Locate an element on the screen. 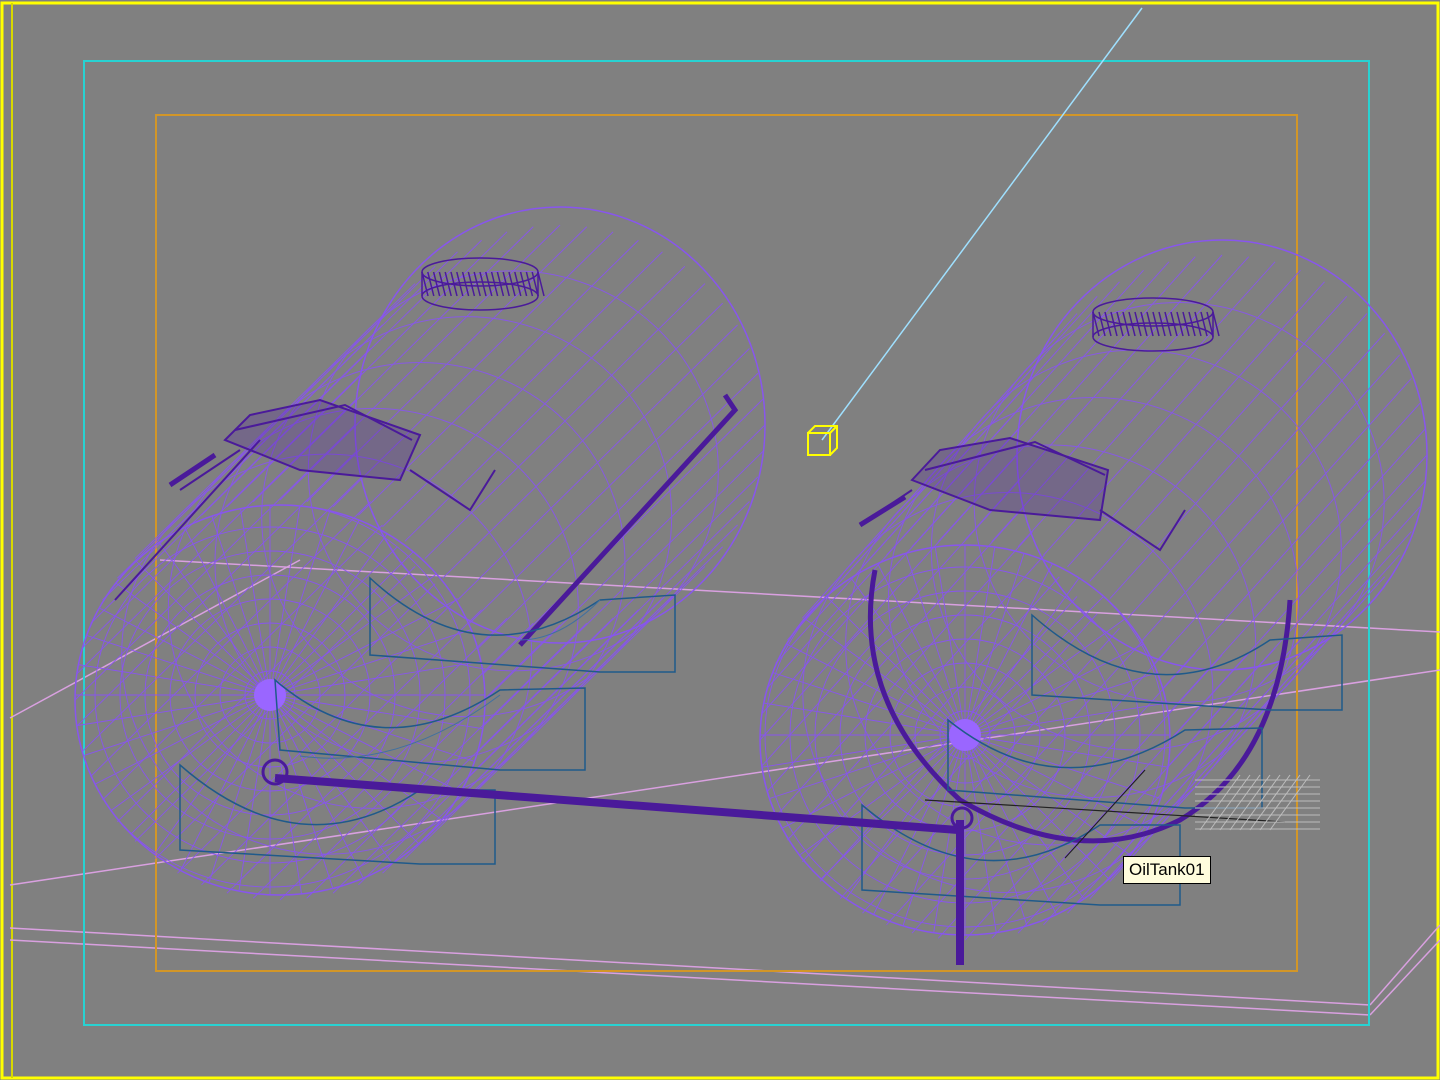  camera-target-icon is located at coordinates (822, 440).